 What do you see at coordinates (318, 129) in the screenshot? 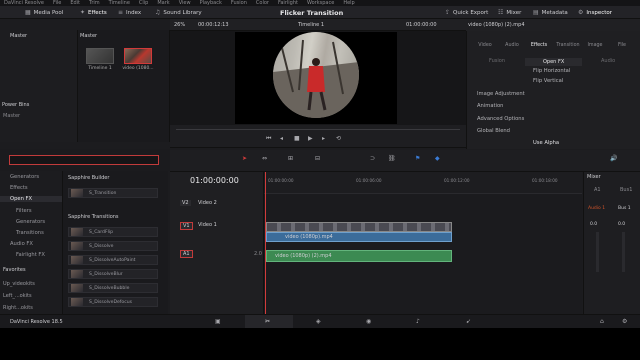
I see `scrubber` at bounding box center [318, 129].